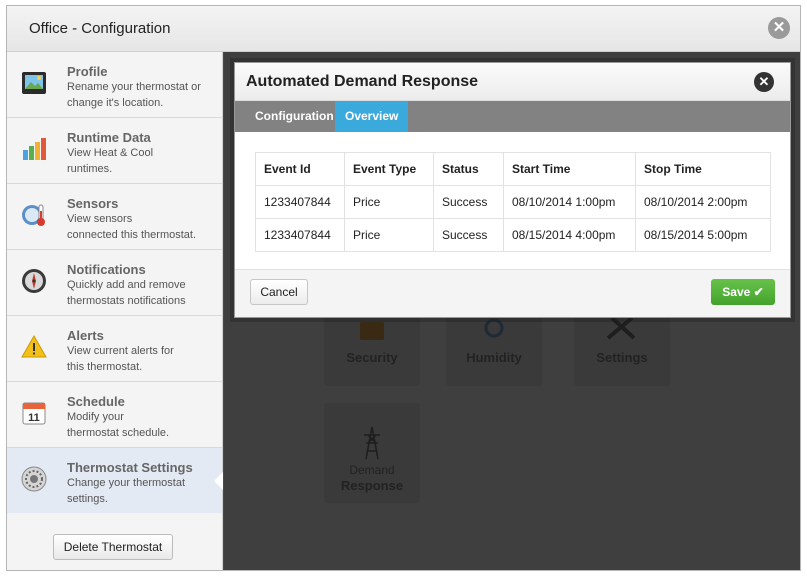 The image size is (807, 577). I want to click on tile-label: Demand, so click(372, 470).